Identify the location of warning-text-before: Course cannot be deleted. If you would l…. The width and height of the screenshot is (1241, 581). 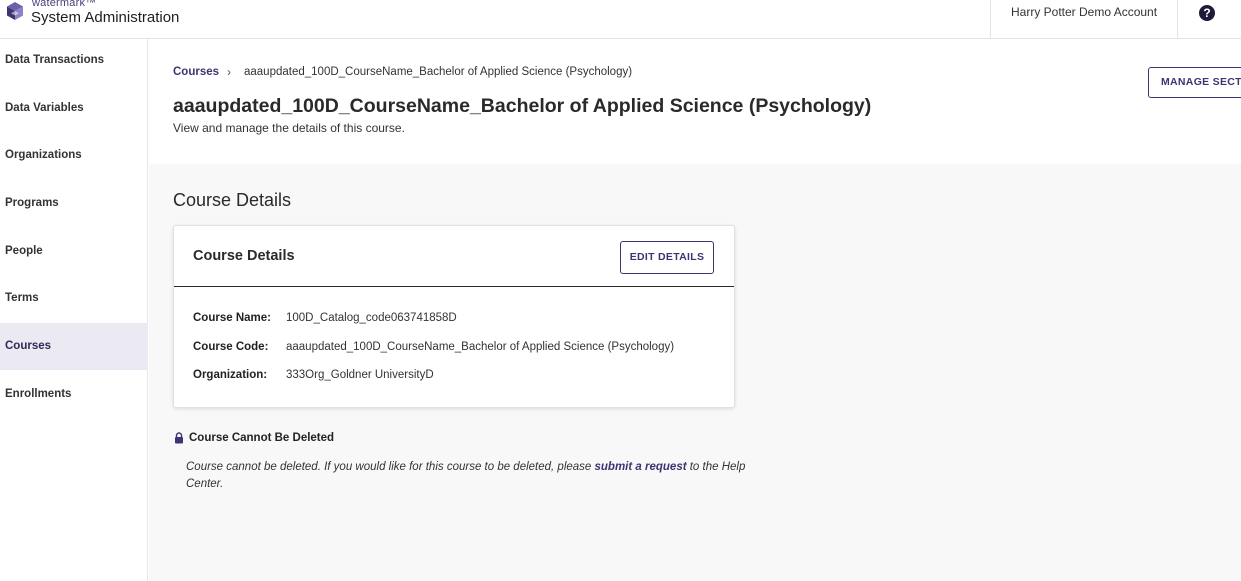
(390, 467).